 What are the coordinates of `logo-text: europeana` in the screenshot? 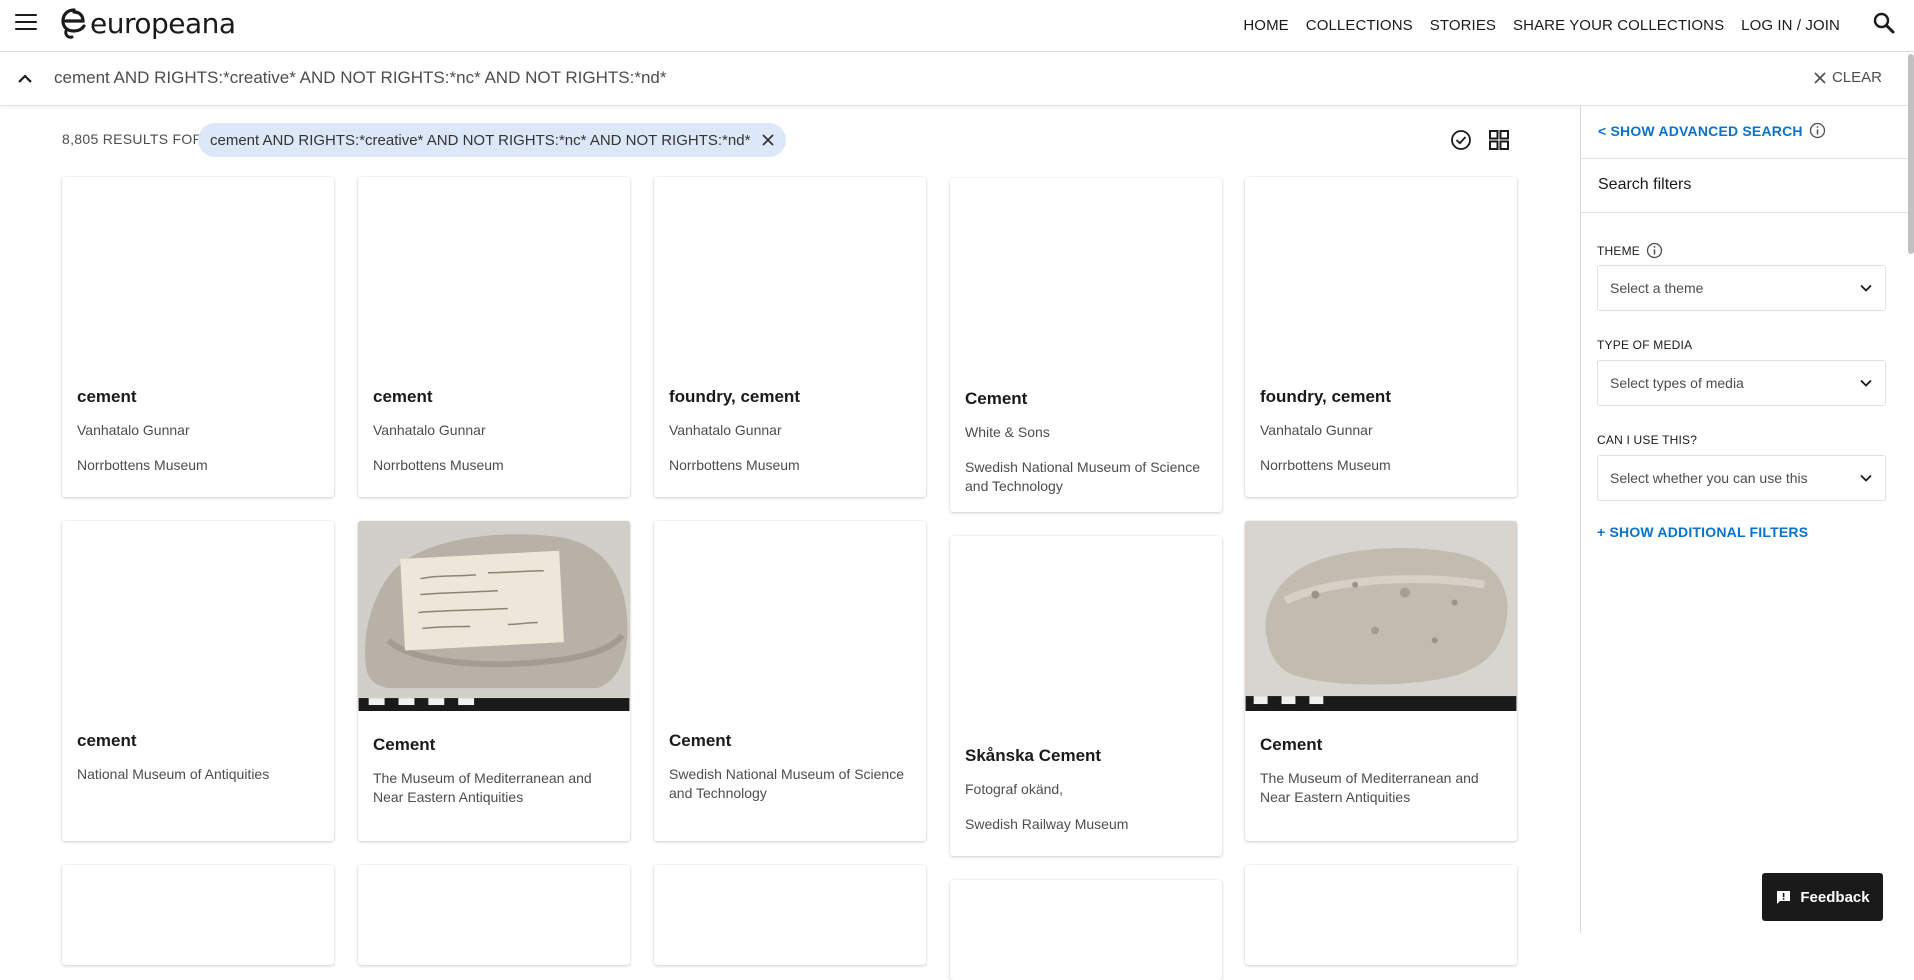 It's located at (163, 23).